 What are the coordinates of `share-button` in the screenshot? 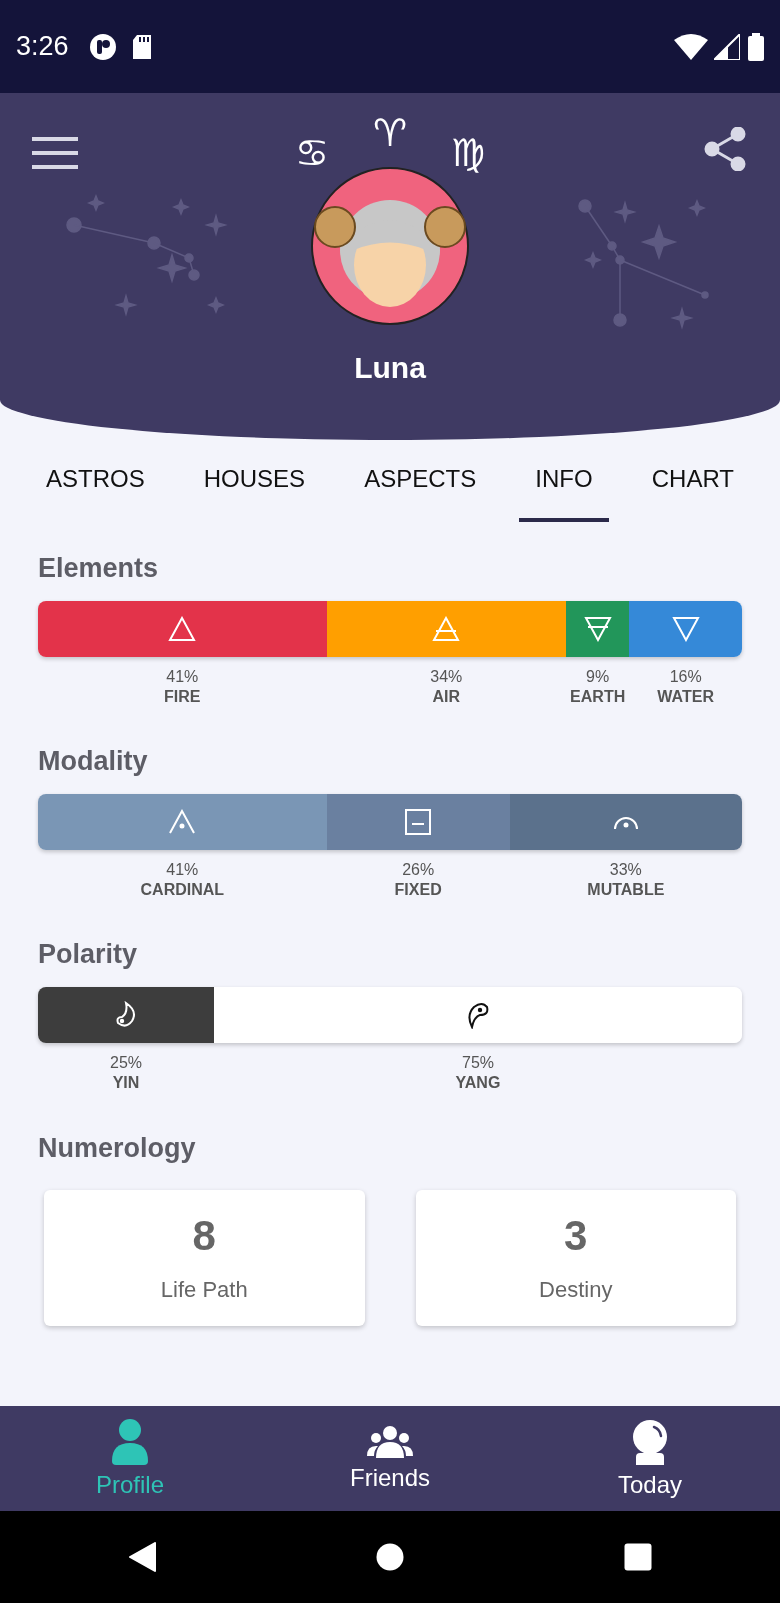 It's located at (725, 149).